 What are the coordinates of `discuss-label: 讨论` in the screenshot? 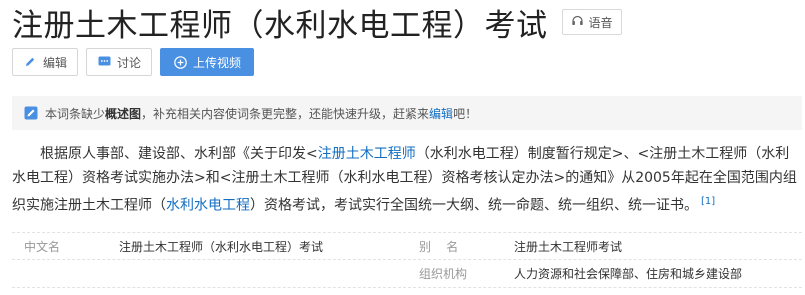 It's located at (129, 62).